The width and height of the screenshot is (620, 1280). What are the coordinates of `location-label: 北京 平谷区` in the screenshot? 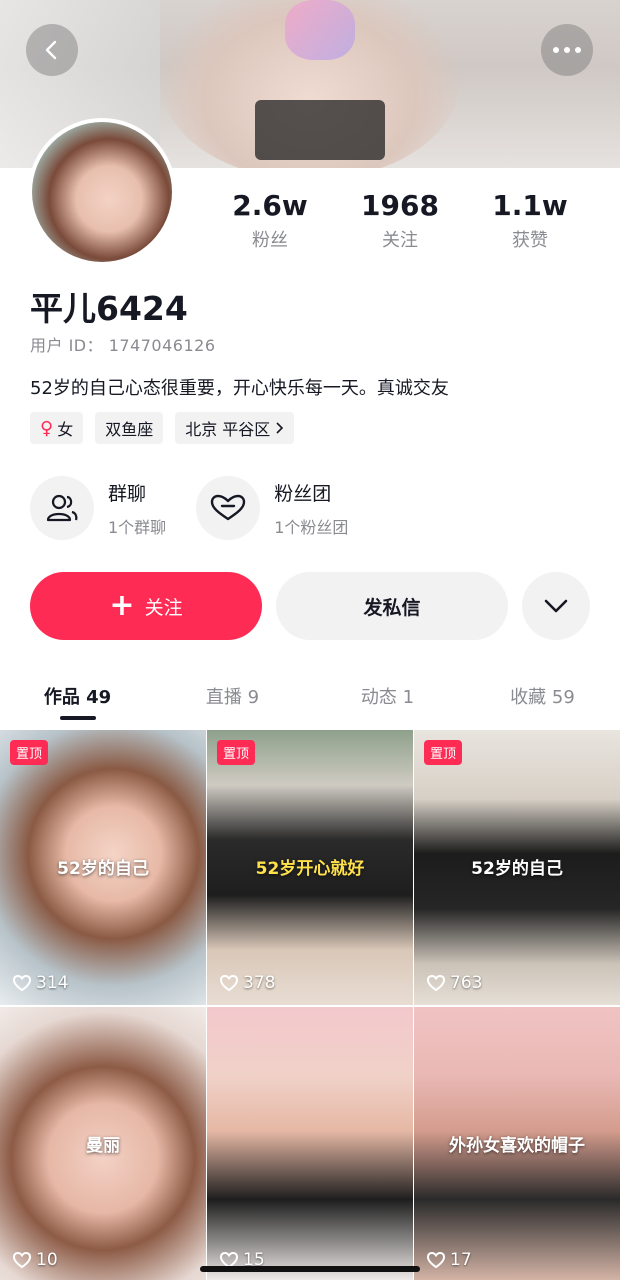 It's located at (228, 429).